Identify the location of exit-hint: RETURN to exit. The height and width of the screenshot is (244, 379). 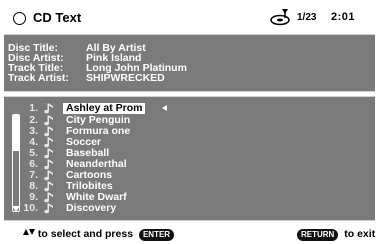
(334, 234).